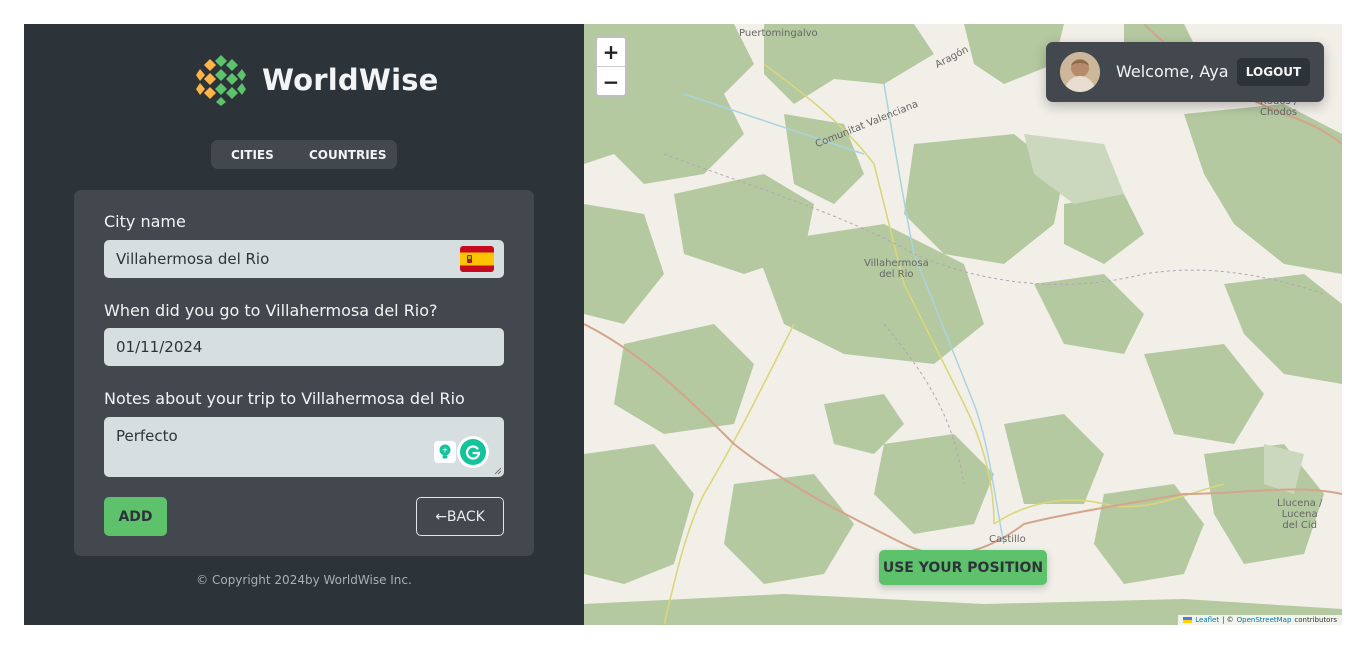 The height and width of the screenshot is (649, 1366). Describe the element at coordinates (611, 81) in the screenshot. I see `zoom-out-button: −` at that location.